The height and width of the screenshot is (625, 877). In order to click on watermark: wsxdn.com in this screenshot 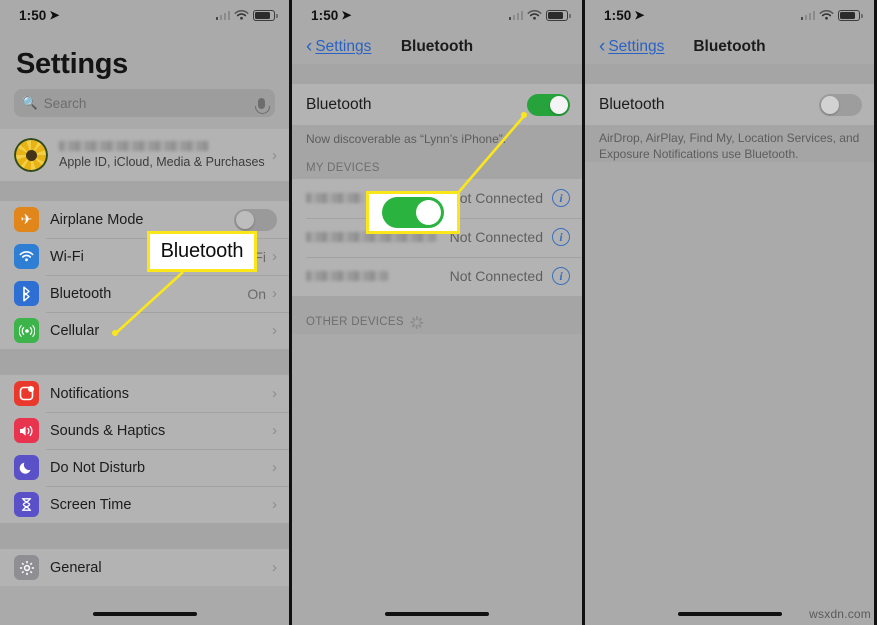, I will do `click(840, 614)`.